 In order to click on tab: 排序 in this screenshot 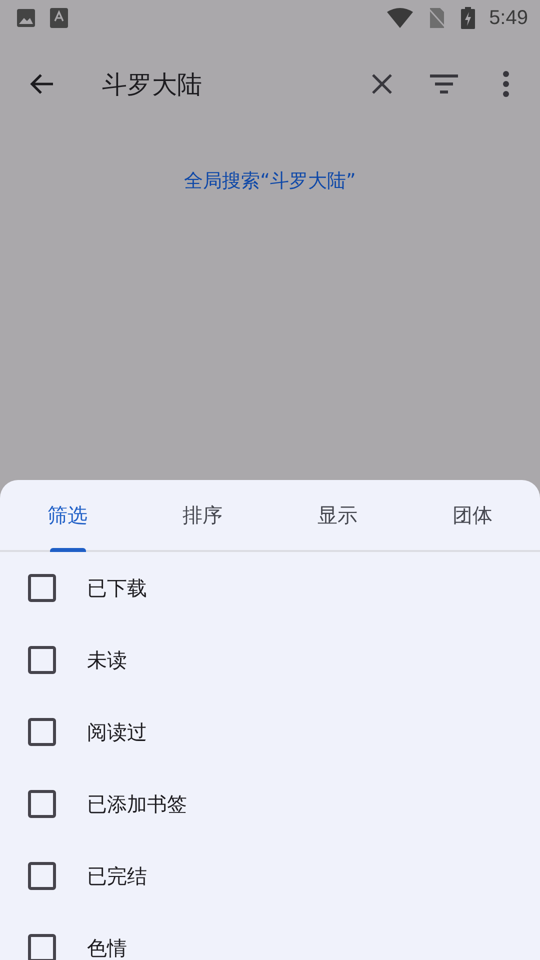, I will do `click(202, 515)`.